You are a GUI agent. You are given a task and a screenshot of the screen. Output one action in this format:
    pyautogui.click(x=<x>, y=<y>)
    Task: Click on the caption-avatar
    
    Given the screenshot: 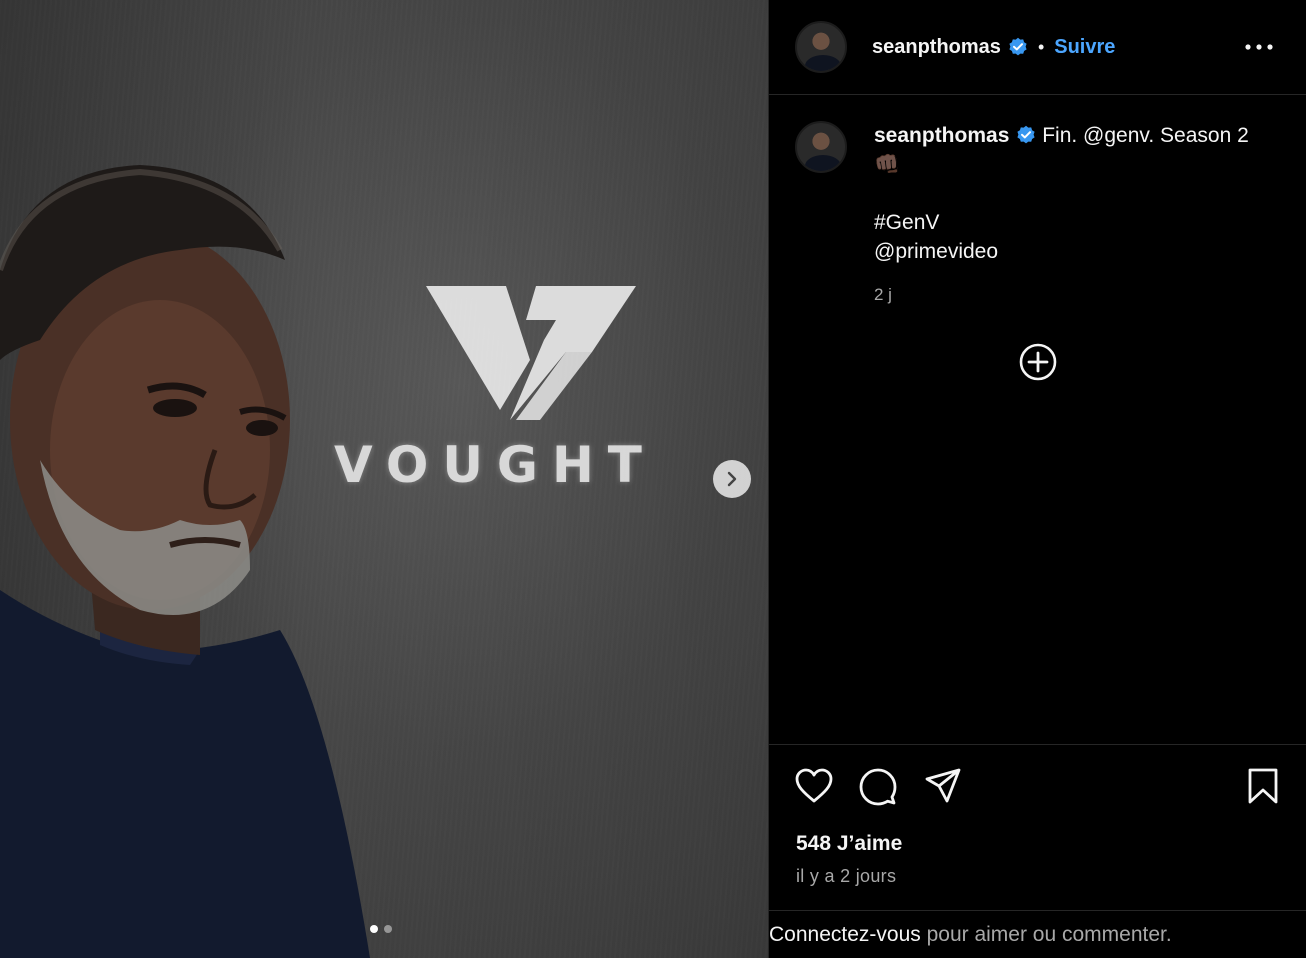 What is the action you would take?
    pyautogui.click(x=821, y=147)
    